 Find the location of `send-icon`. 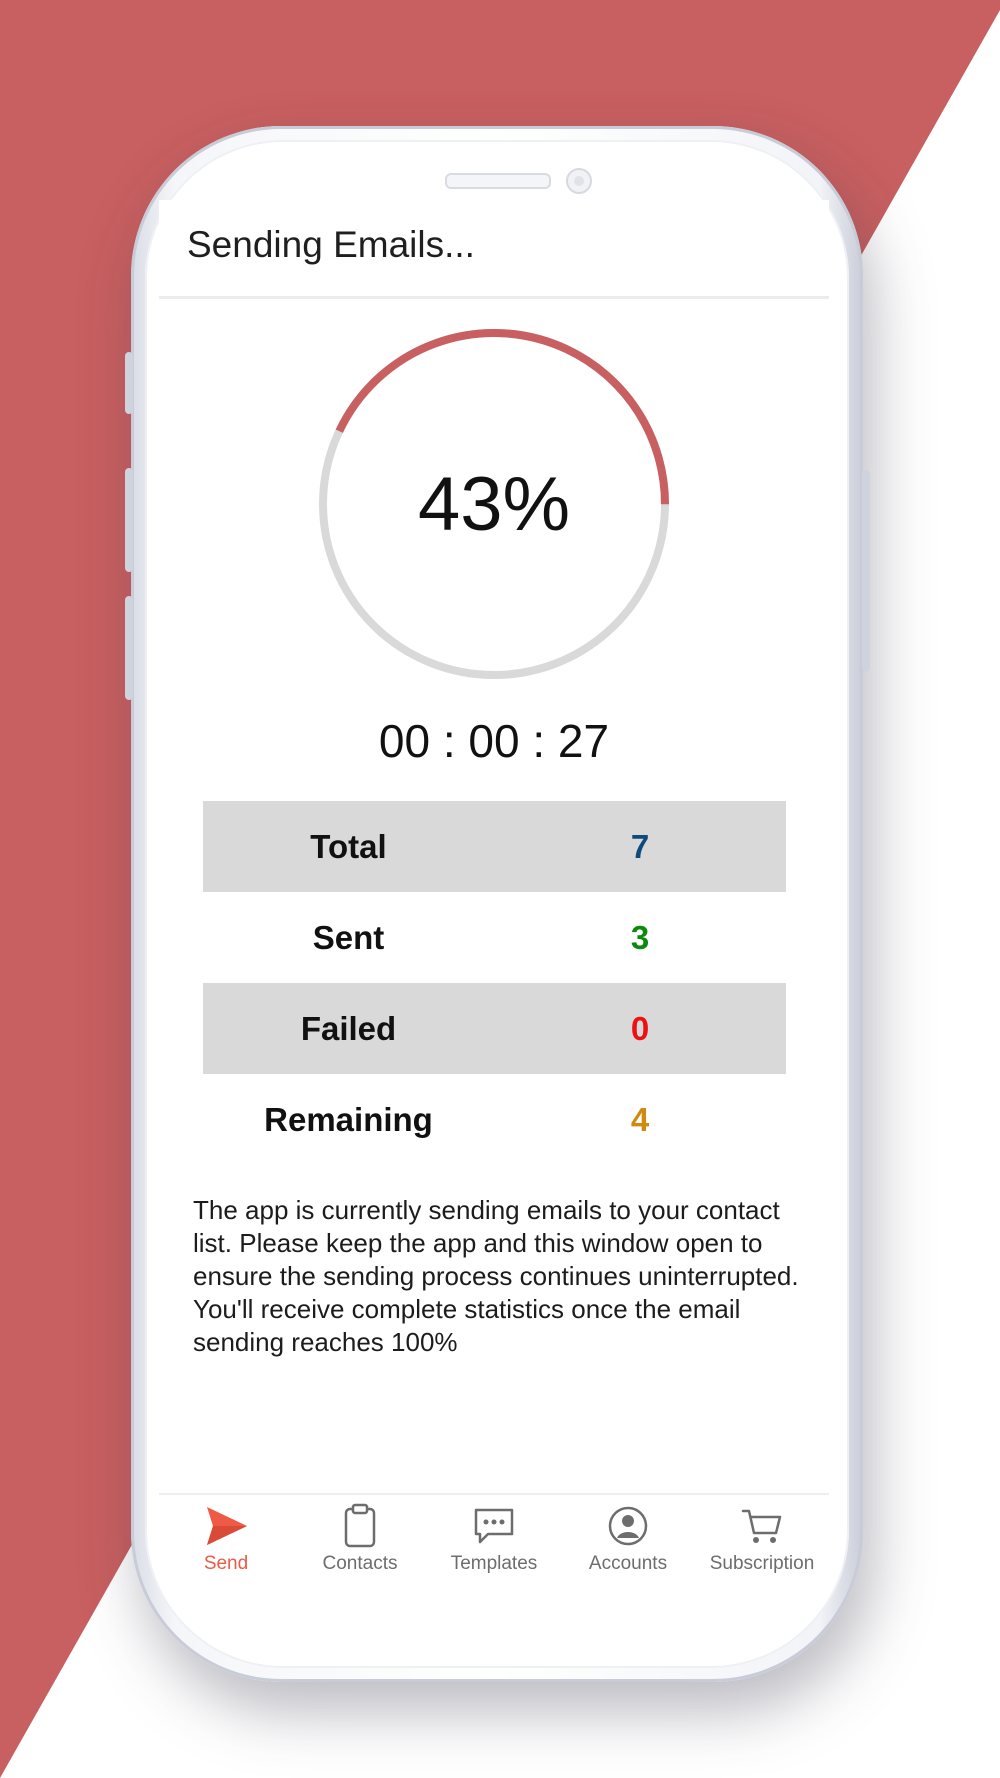

send-icon is located at coordinates (227, 1526).